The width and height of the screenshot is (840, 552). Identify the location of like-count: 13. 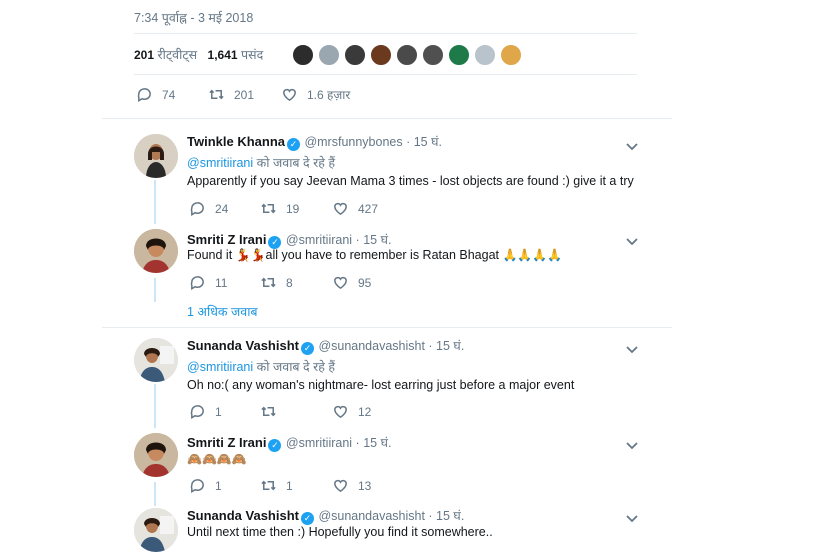
(365, 485).